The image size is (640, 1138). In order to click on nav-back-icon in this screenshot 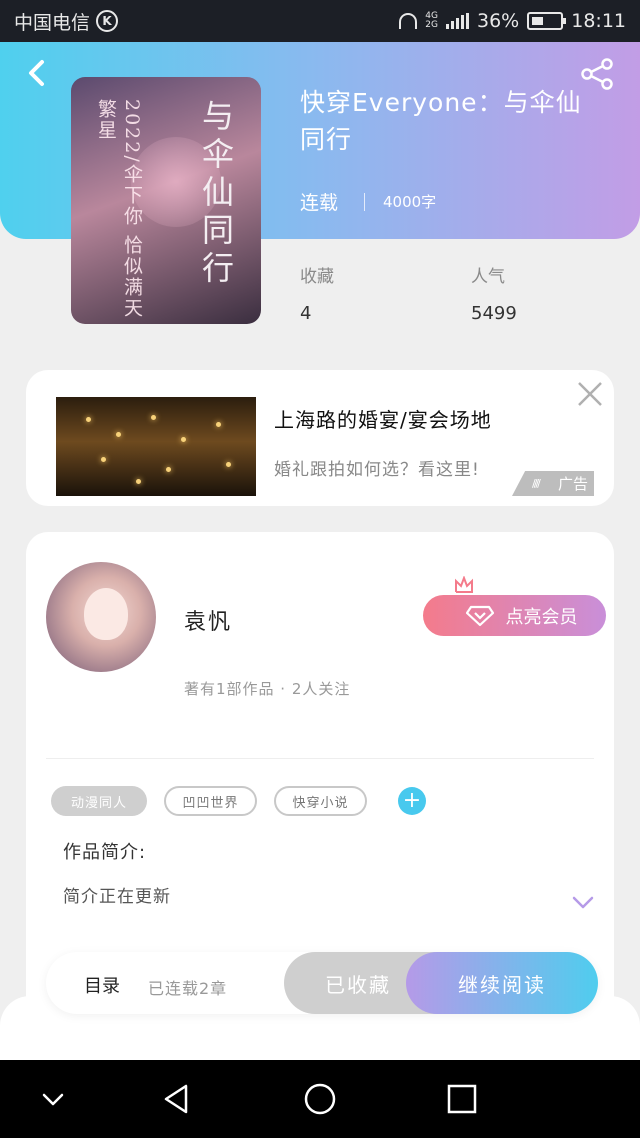, I will do `click(177, 1099)`.